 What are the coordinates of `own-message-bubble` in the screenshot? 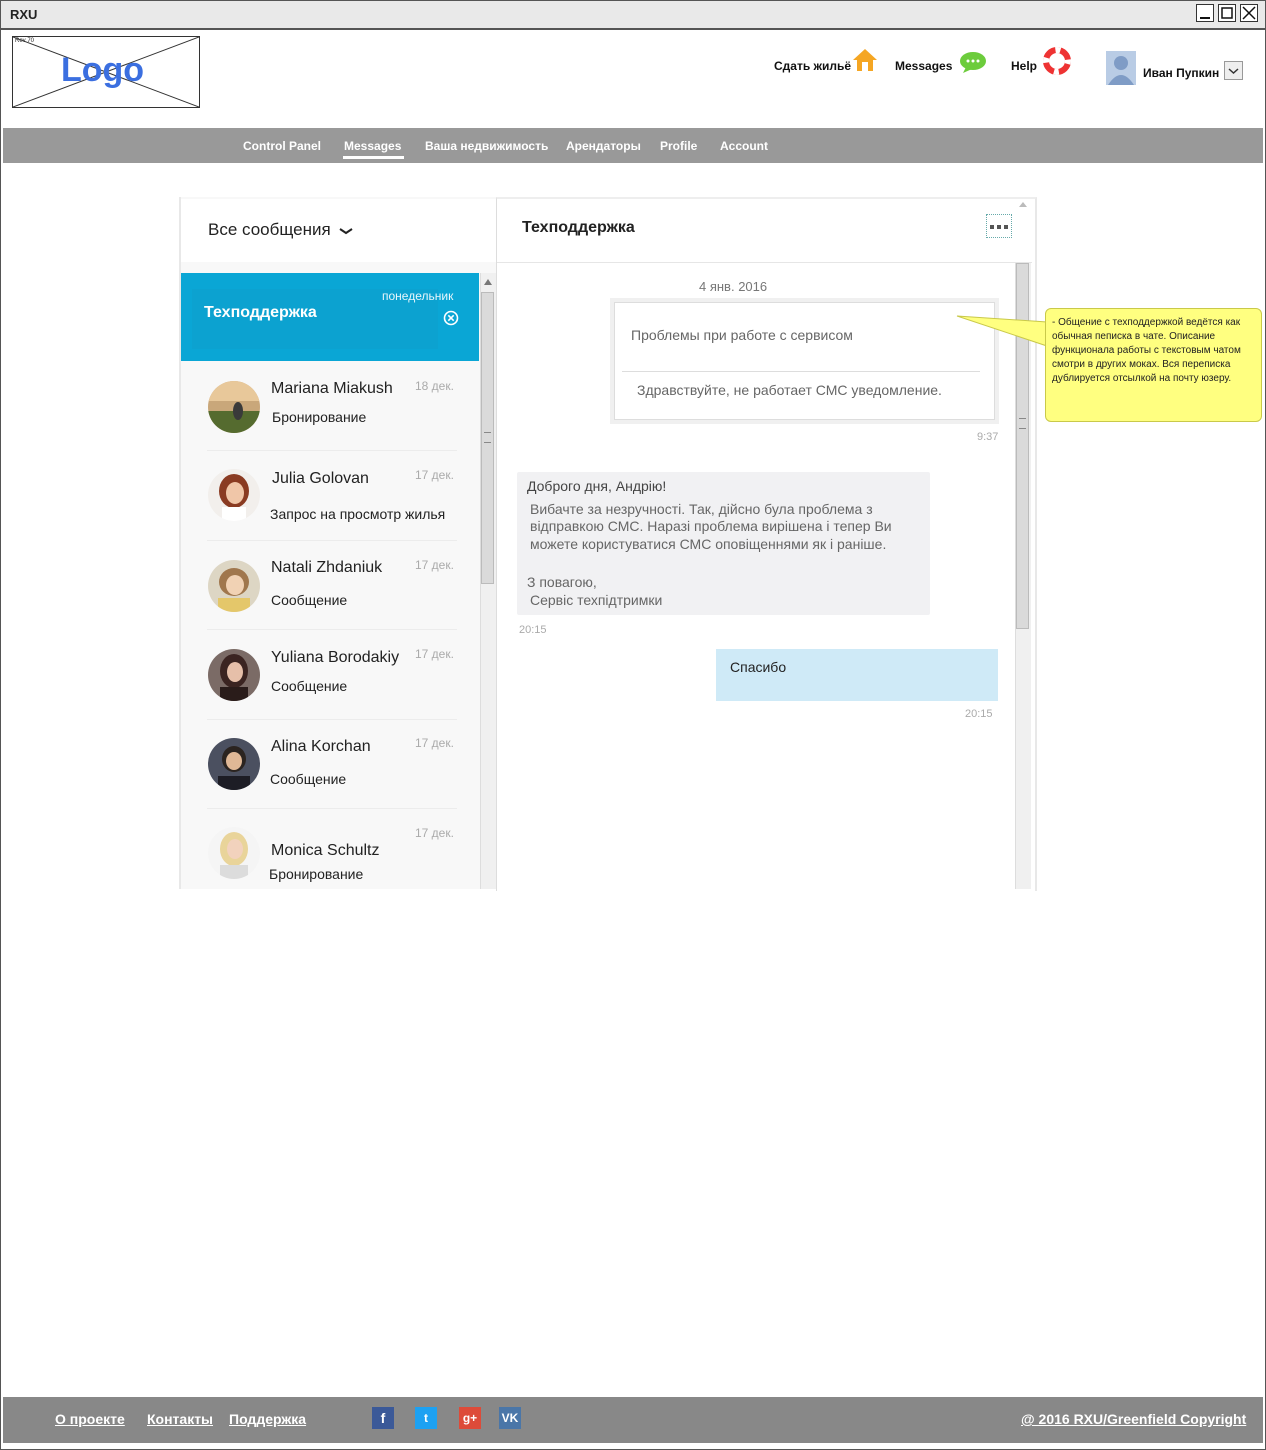 It's located at (857, 675).